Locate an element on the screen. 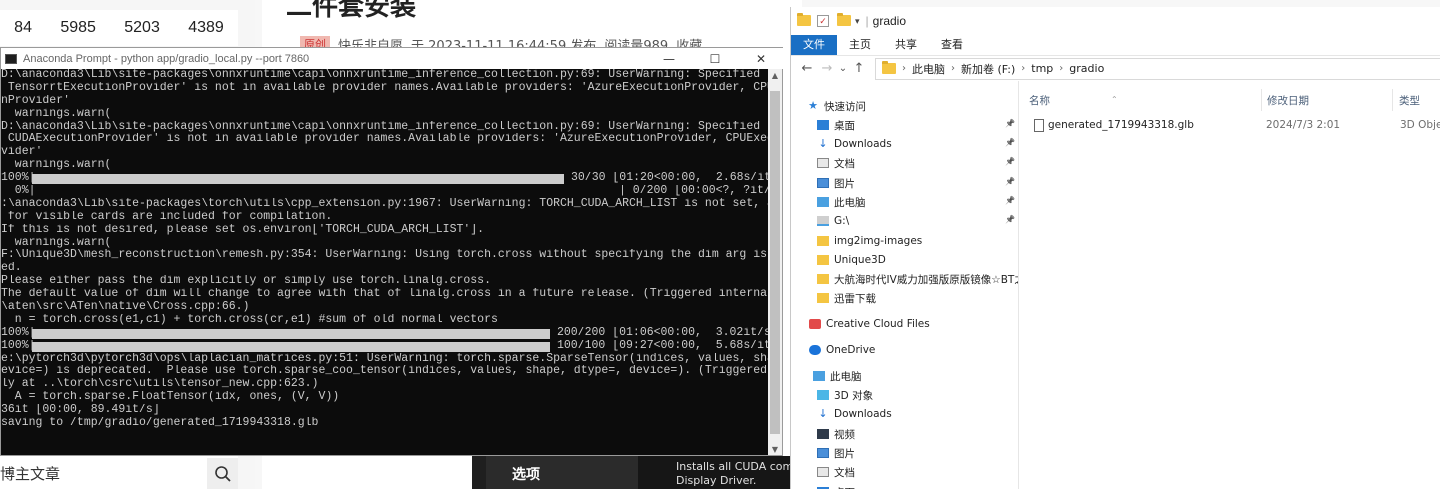 This screenshot has width=1440, height=489. breadcrumb-item: gradio is located at coordinates (1086, 68).